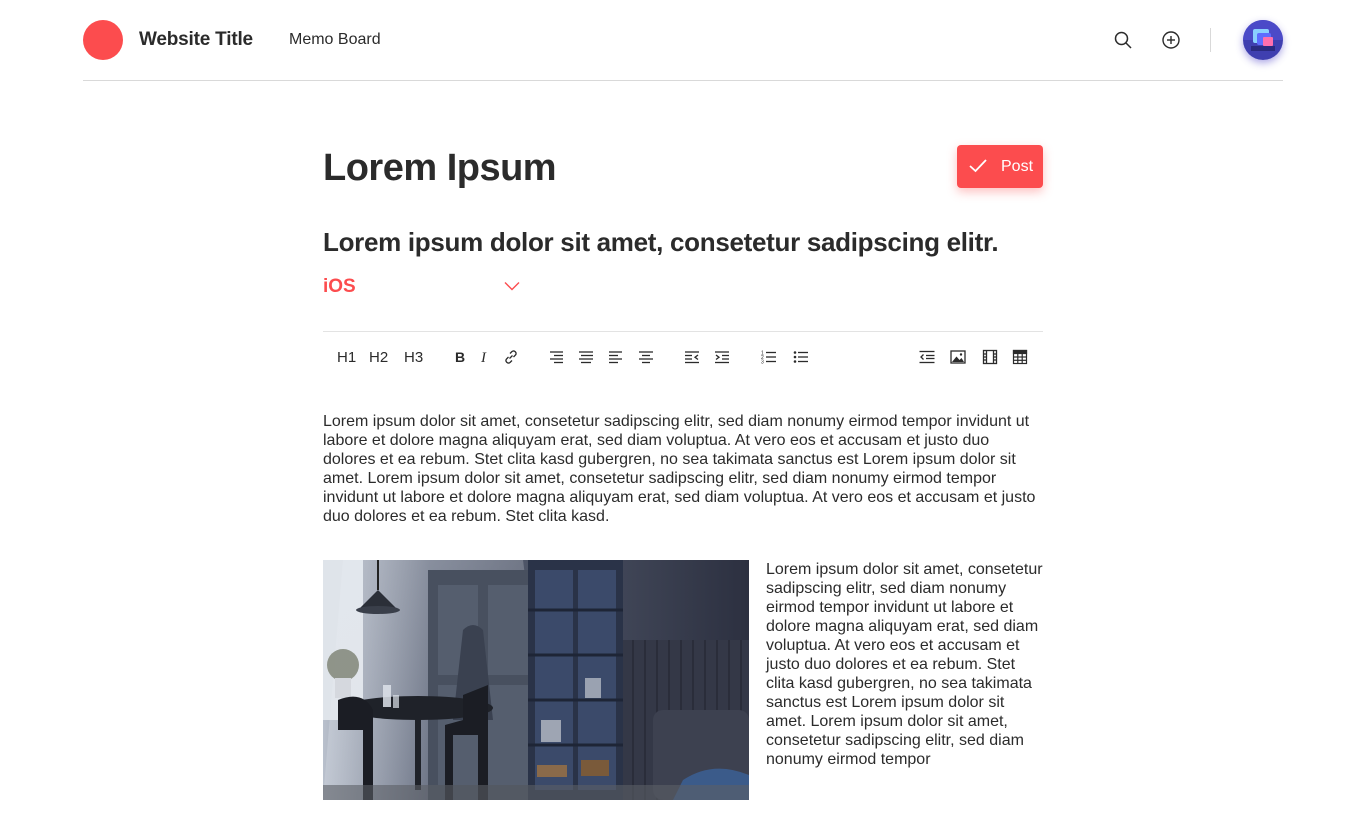 The image size is (1366, 826). Describe the element at coordinates (586, 357) in the screenshot. I see `align-justify-icon` at that location.